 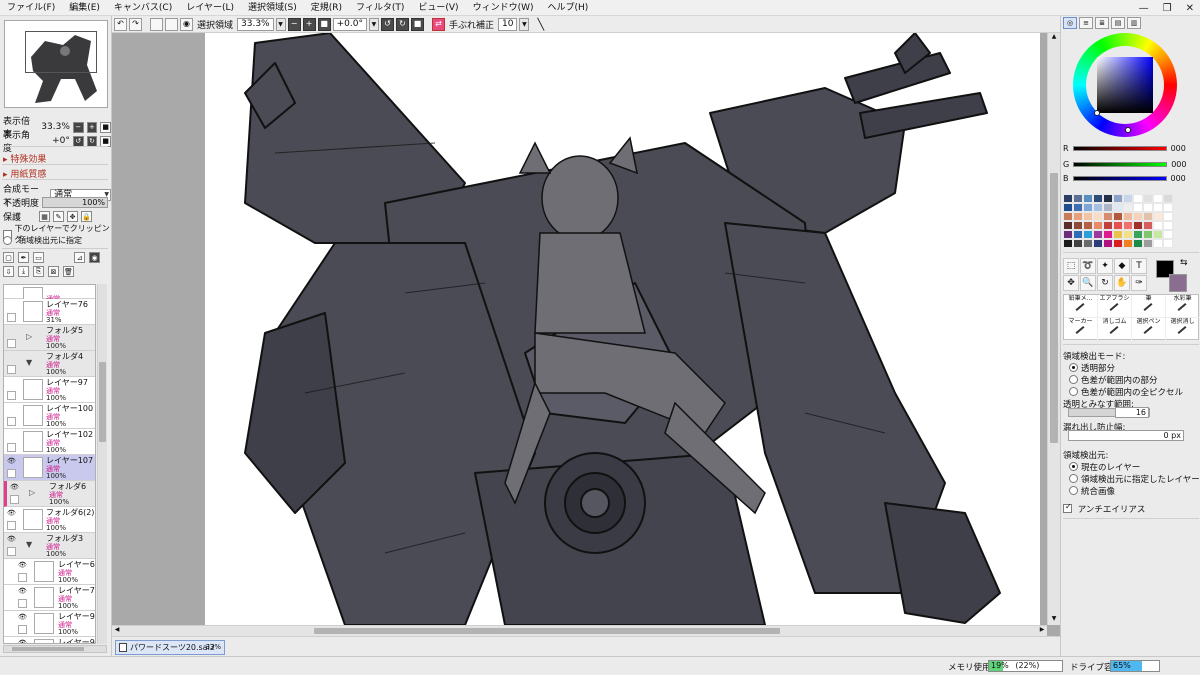 What do you see at coordinates (417, 24) in the screenshot?
I see `rotate-reset-button: ■` at bounding box center [417, 24].